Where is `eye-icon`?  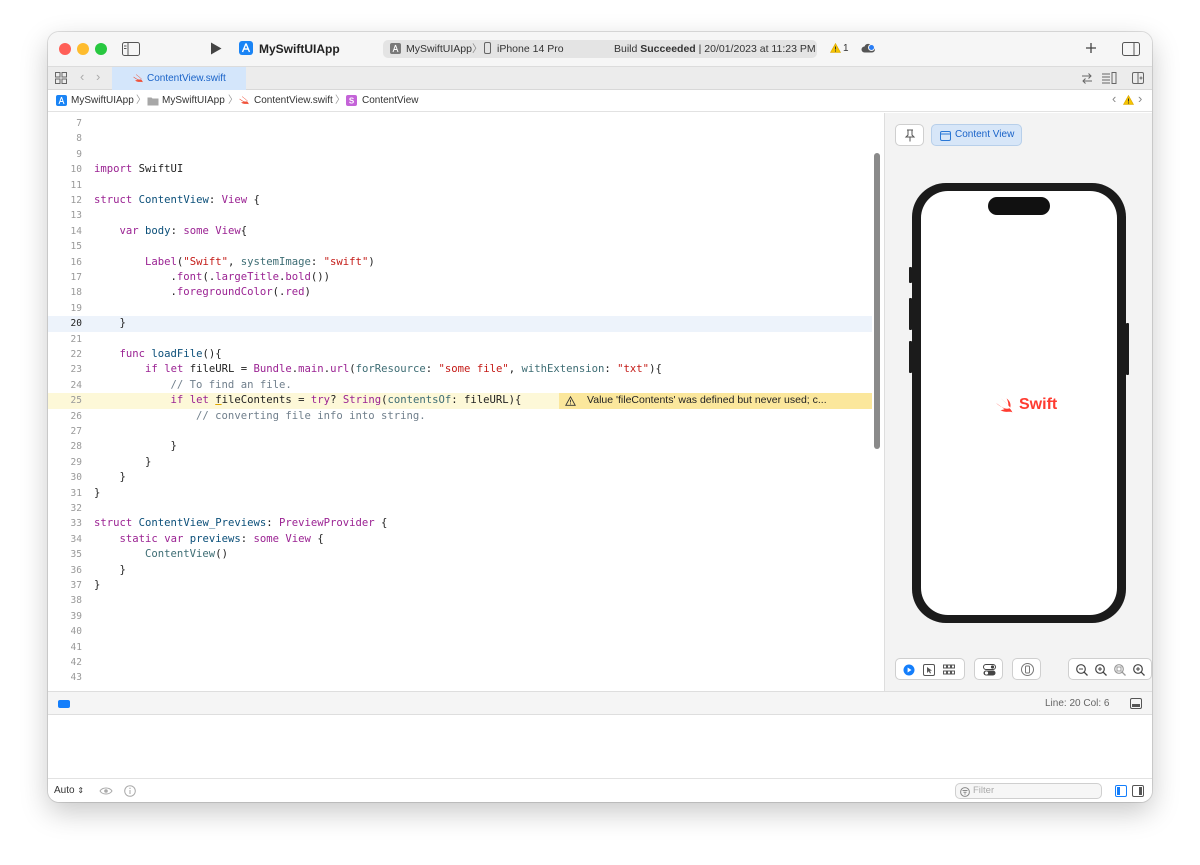 eye-icon is located at coordinates (106, 791).